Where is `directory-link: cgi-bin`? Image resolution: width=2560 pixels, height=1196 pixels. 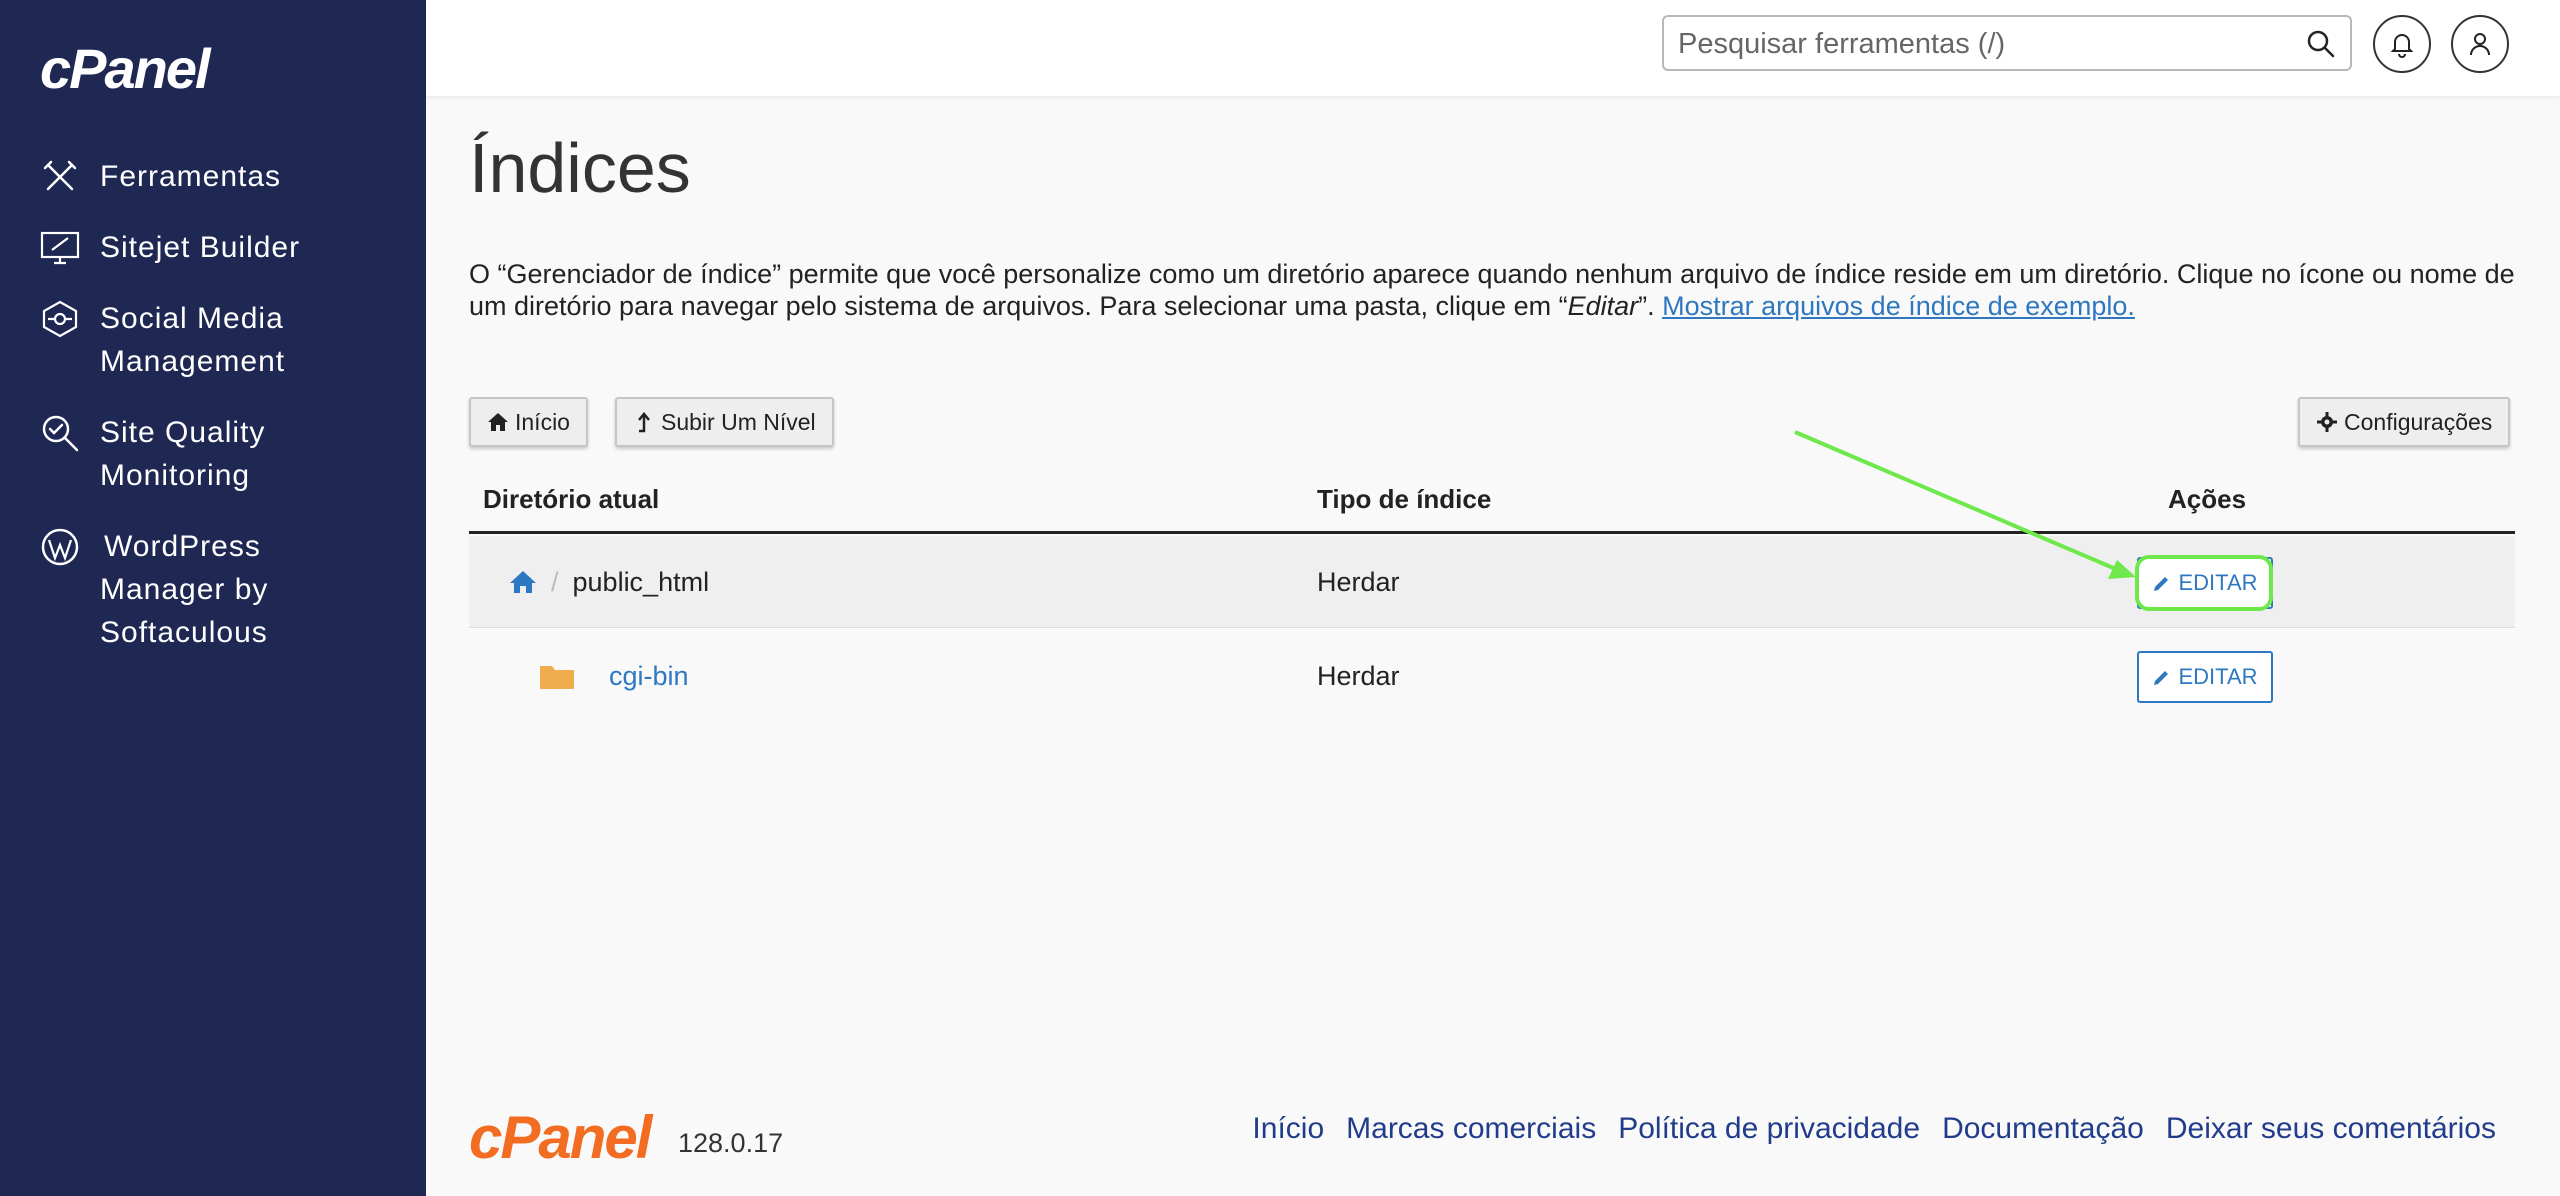 directory-link: cgi-bin is located at coordinates (649, 676).